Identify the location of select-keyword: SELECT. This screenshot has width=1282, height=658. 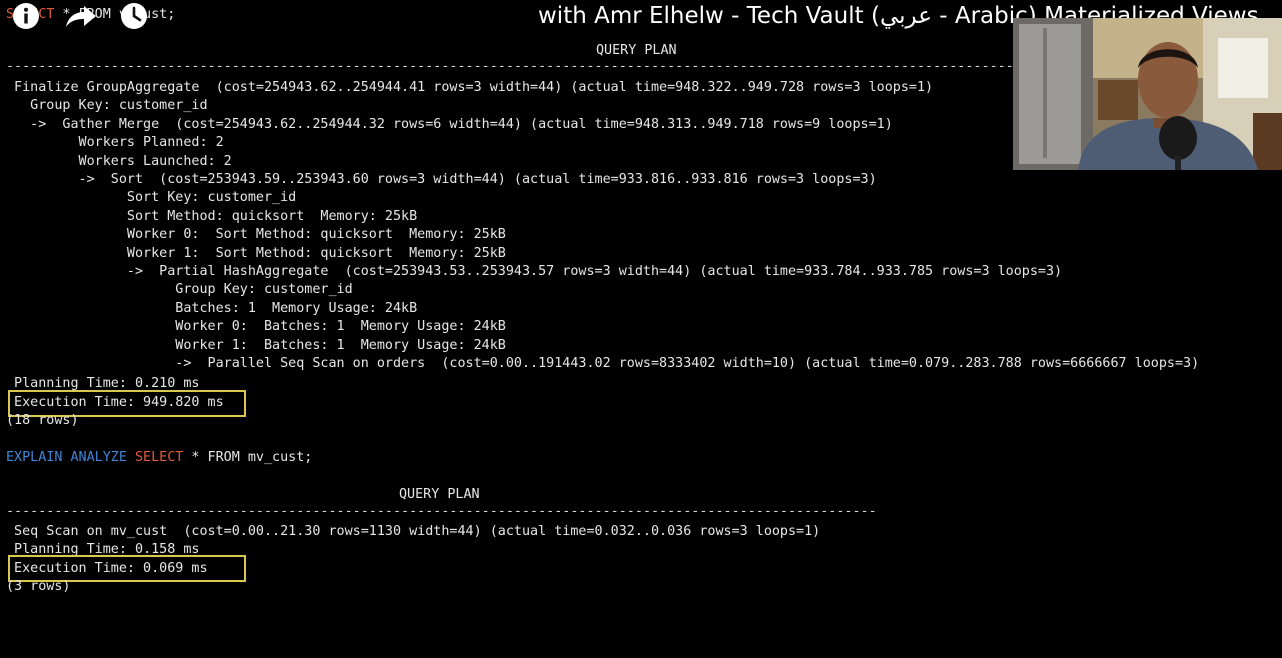
(159, 457).